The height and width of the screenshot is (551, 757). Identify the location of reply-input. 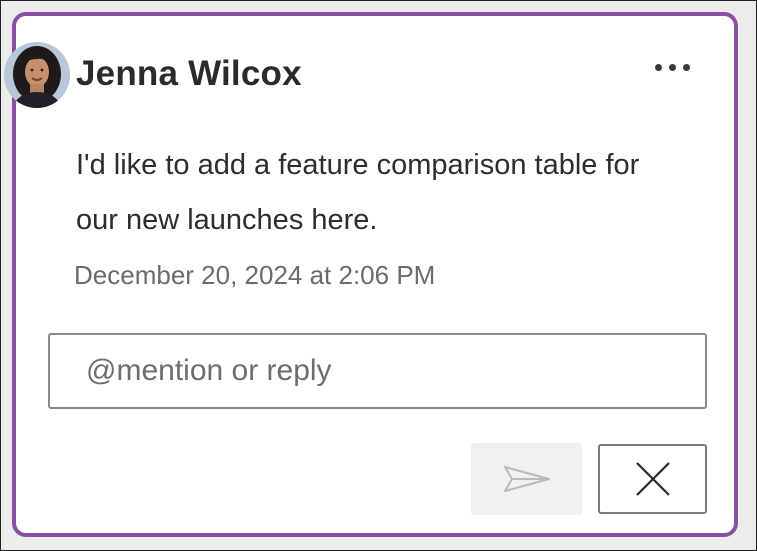
(377, 371).